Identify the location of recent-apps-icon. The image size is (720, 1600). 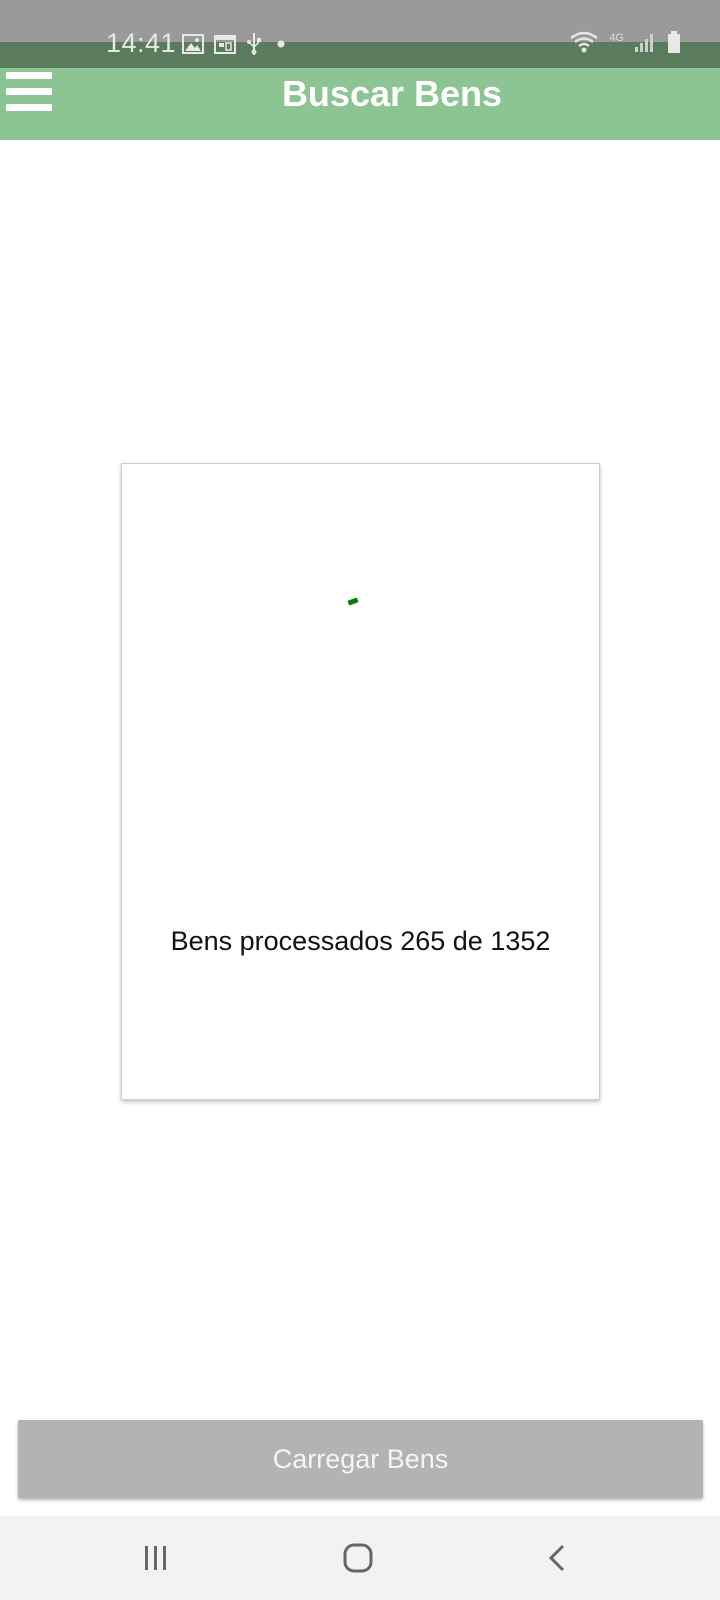
(156, 1558).